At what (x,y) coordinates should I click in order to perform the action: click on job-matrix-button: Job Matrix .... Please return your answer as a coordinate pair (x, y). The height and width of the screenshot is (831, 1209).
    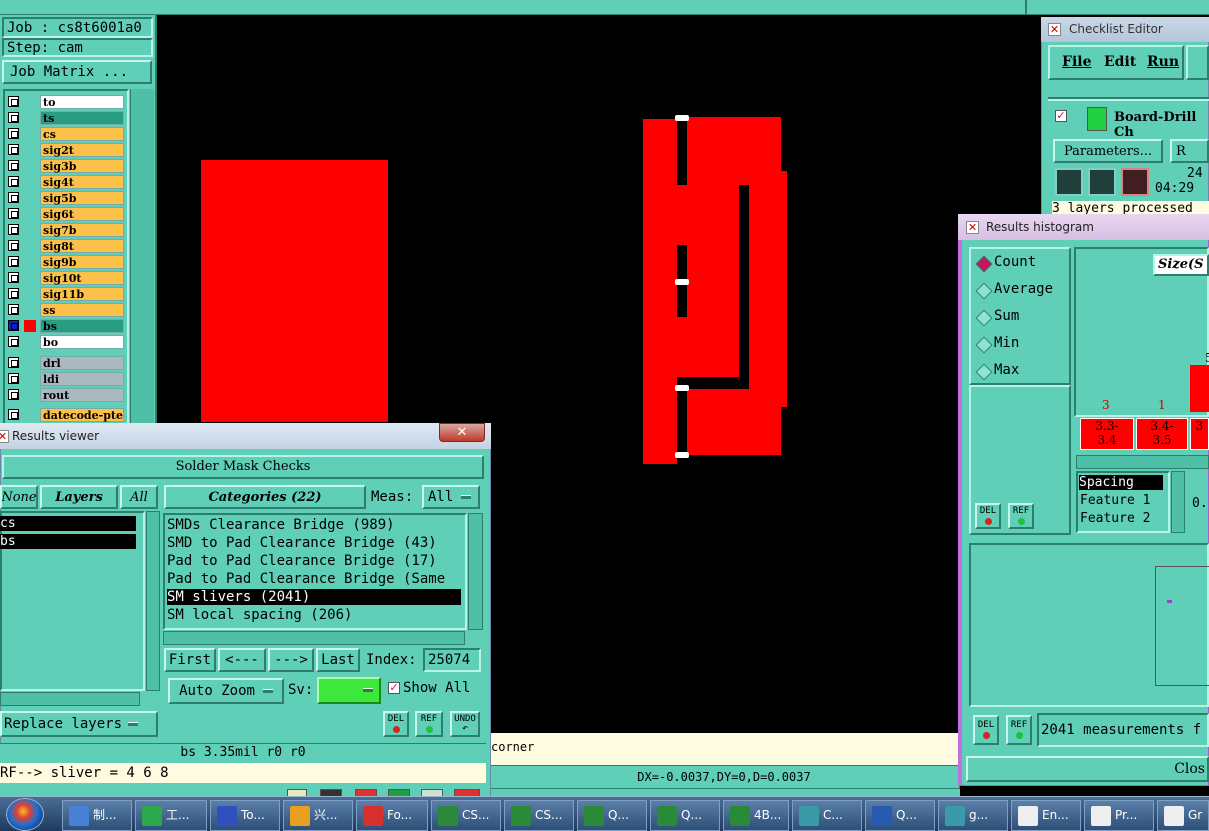
    Looking at the image, I should click on (77, 72).